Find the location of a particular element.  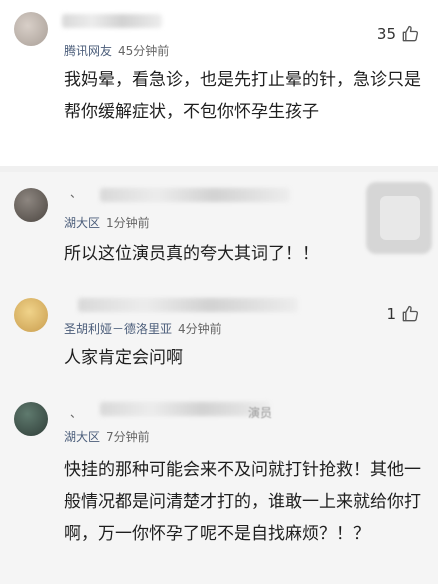

comment-meta: 湖大区 7分钟前 is located at coordinates (107, 436).